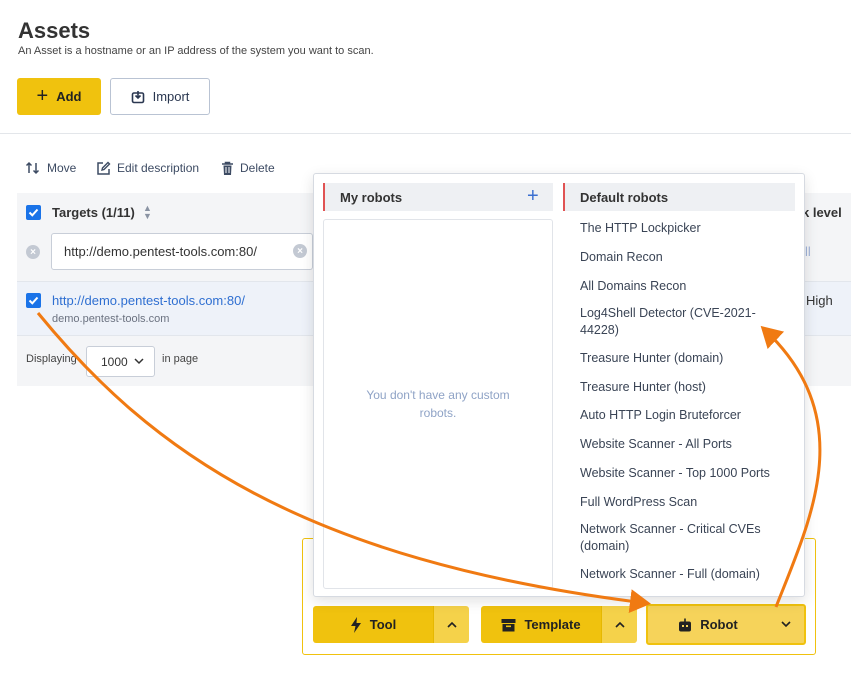 The height and width of the screenshot is (676, 851). What do you see at coordinates (180, 359) in the screenshot?
I see `pager-suffix: in page` at bounding box center [180, 359].